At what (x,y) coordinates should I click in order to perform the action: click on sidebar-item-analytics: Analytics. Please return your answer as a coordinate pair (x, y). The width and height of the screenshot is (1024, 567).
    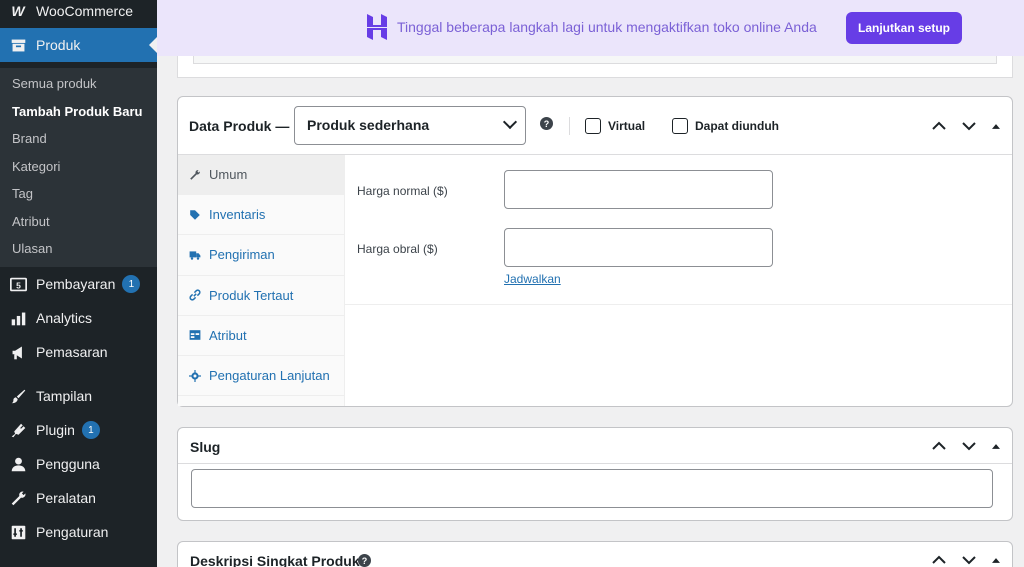
    Looking at the image, I should click on (78, 318).